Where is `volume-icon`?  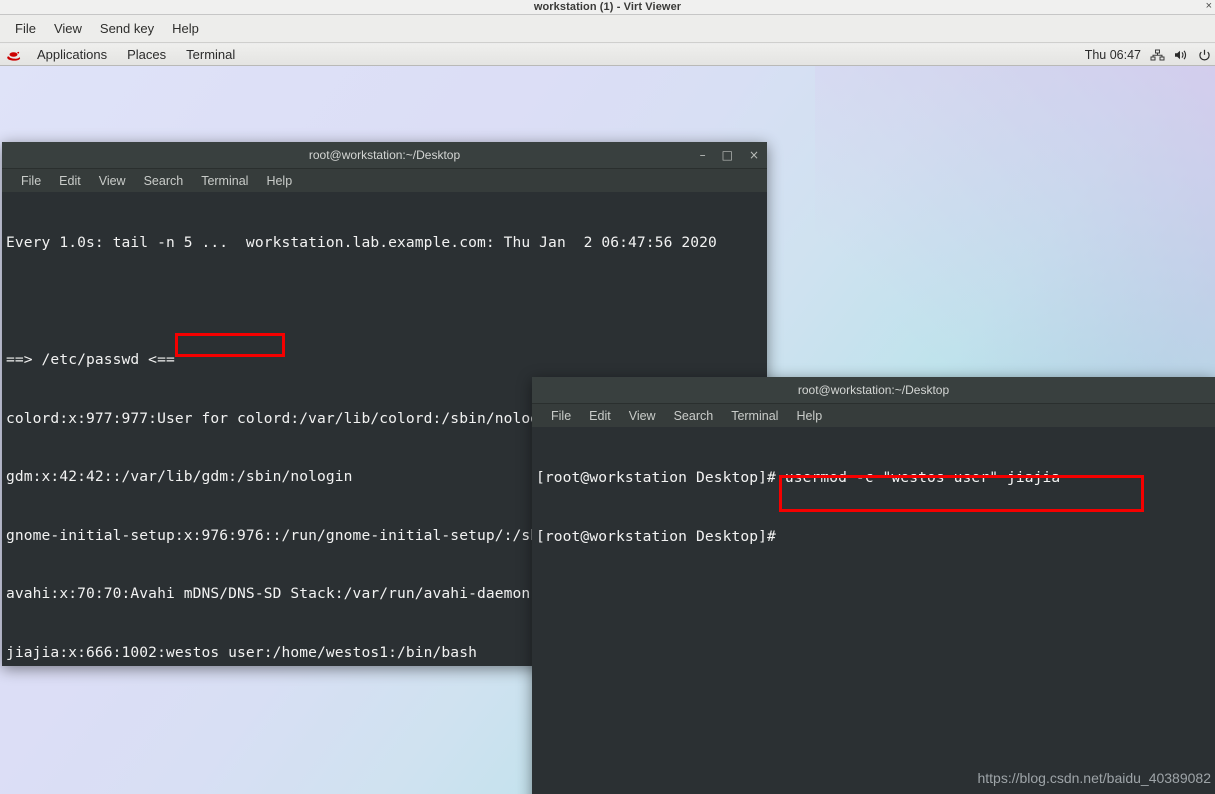 volume-icon is located at coordinates (1181, 55).